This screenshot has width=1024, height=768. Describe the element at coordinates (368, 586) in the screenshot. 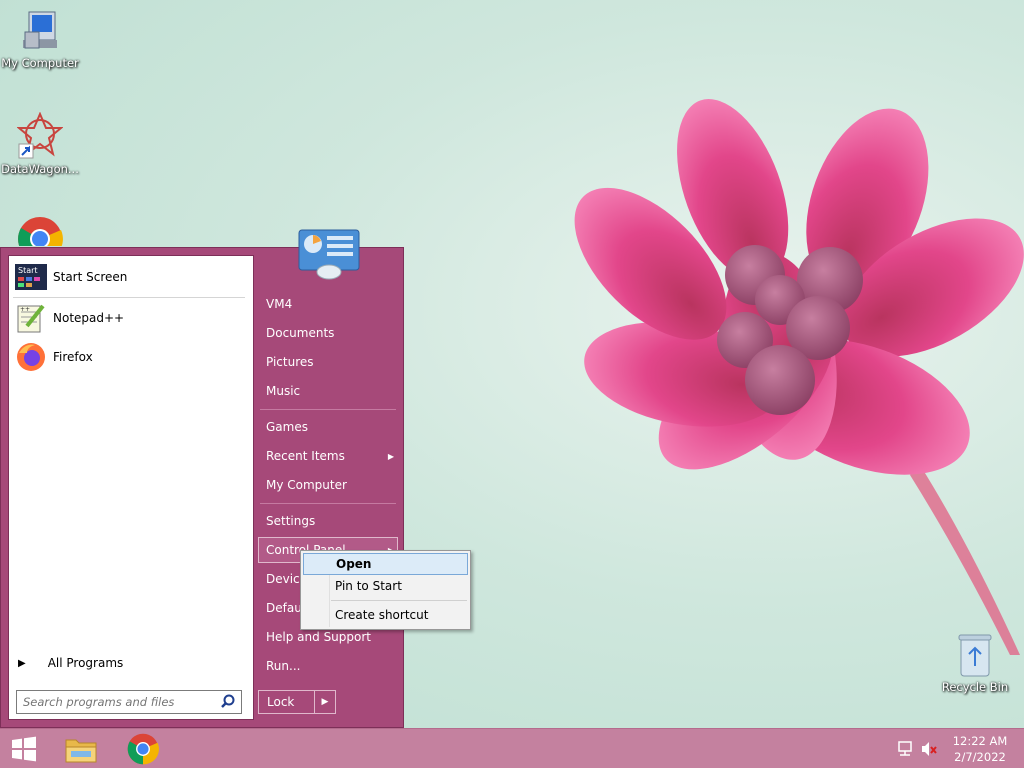

I see `context-item-label: Pin to Start` at that location.